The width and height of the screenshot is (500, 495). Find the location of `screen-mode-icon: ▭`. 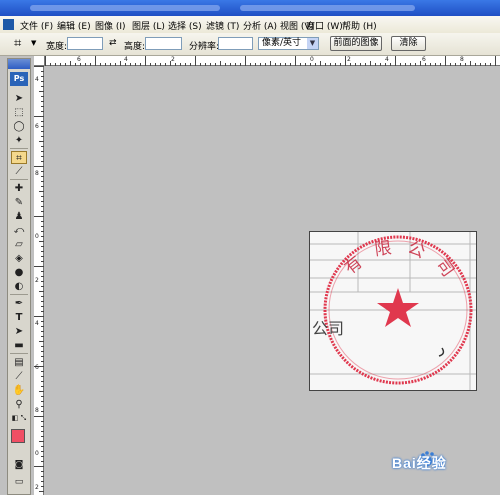

screen-mode-icon: ▭ is located at coordinates (19, 482).